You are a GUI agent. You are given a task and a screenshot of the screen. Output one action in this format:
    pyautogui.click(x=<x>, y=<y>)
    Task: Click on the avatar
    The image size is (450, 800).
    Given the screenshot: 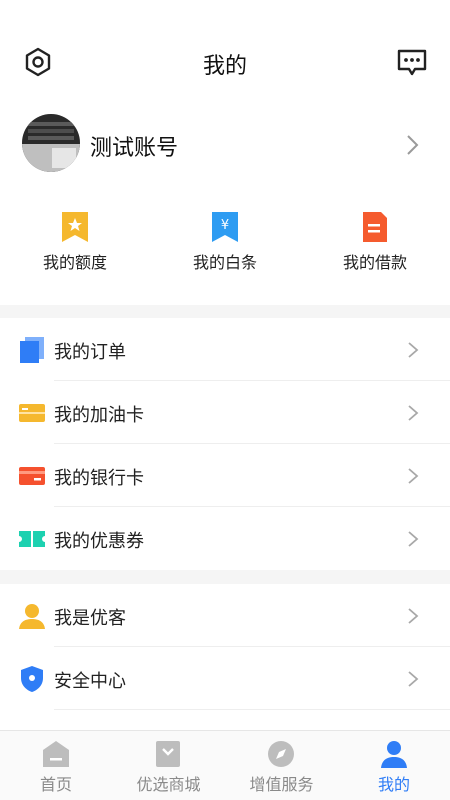 What is the action you would take?
    pyautogui.click(x=51, y=143)
    